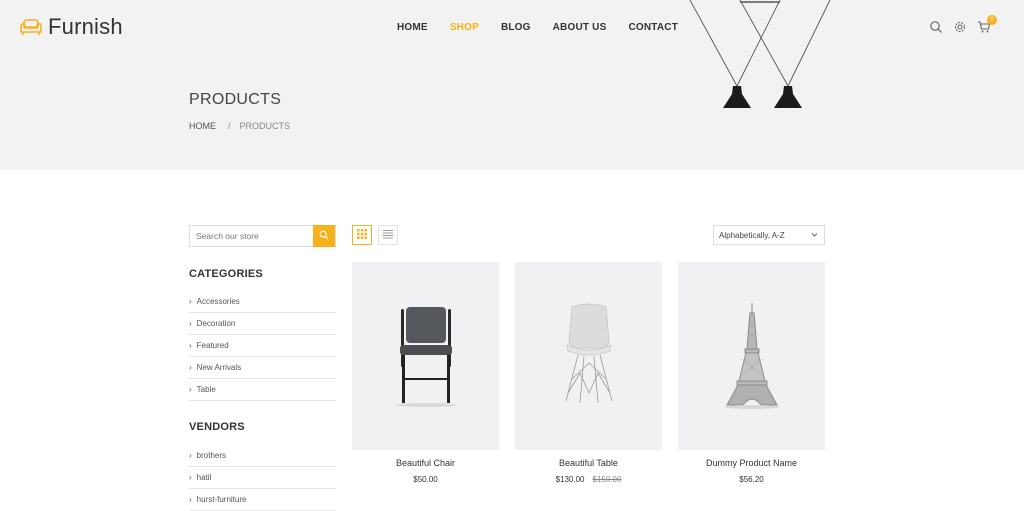 The image size is (1024, 511). Describe the element at coordinates (262, 500) in the screenshot. I see `vendor-item: › hurst-furniture` at that location.